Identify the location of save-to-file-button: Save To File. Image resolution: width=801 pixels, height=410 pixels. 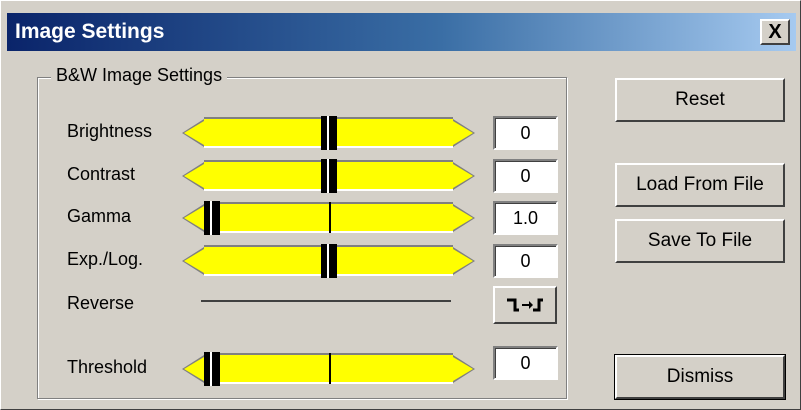
(700, 241).